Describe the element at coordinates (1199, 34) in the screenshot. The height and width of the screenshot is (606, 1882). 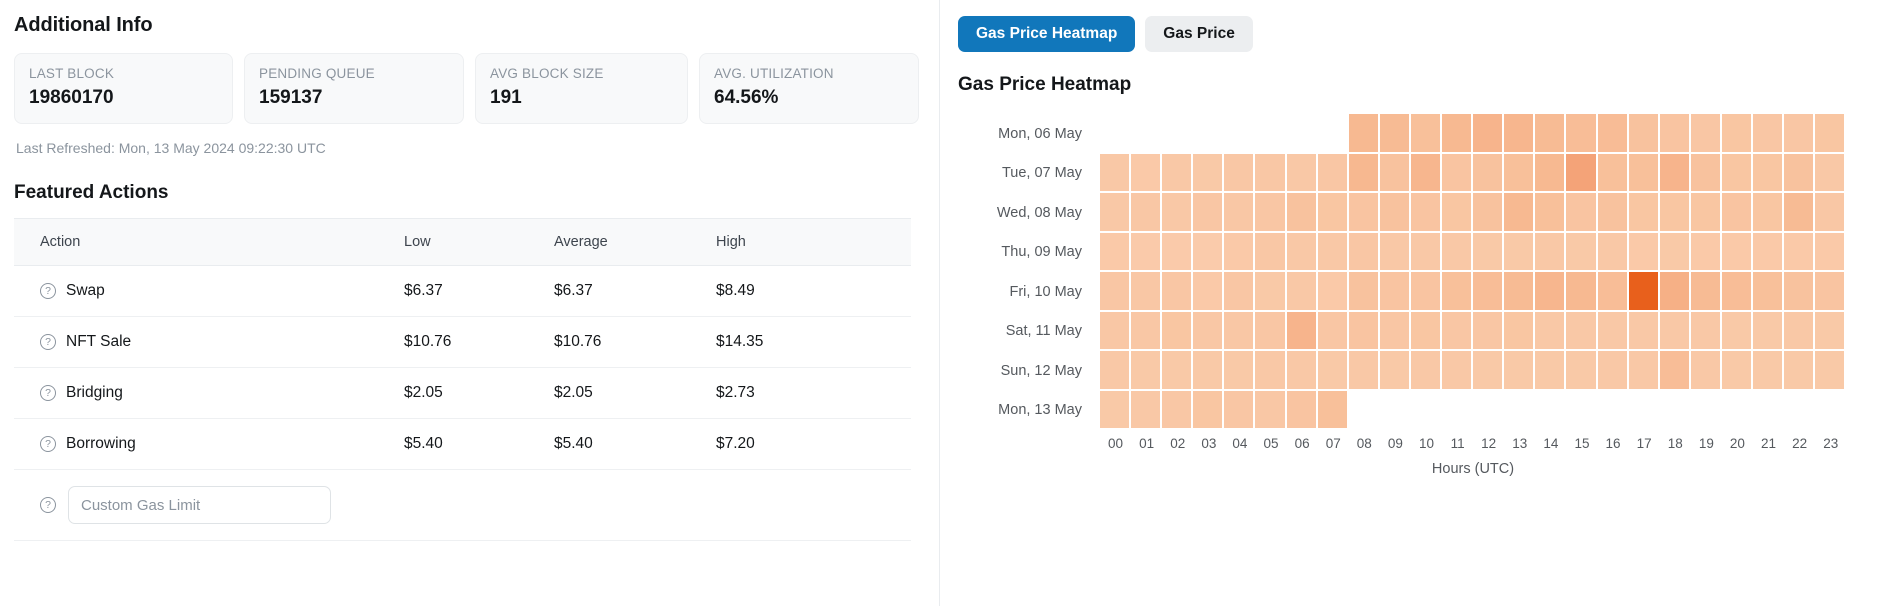
I see `tab-gas-price: Gas Price` at that location.